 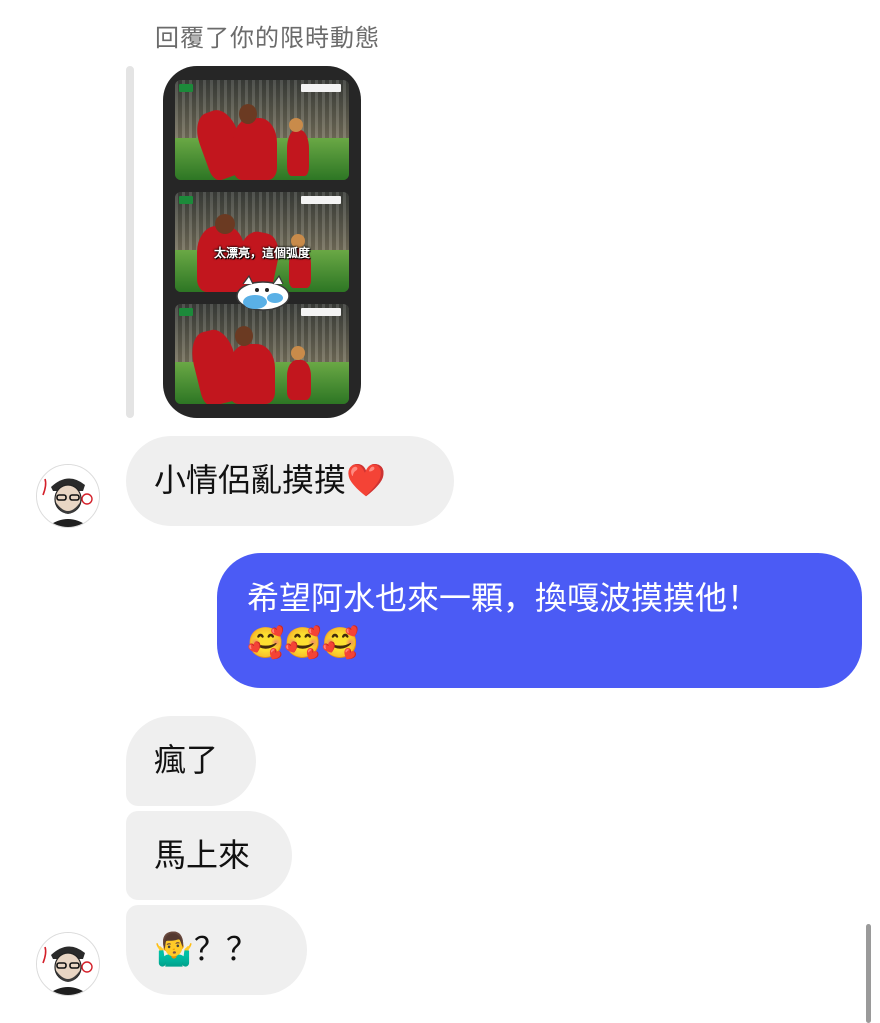 I want to click on incoming-message-bubble: 馬上來, so click(x=209, y=855).